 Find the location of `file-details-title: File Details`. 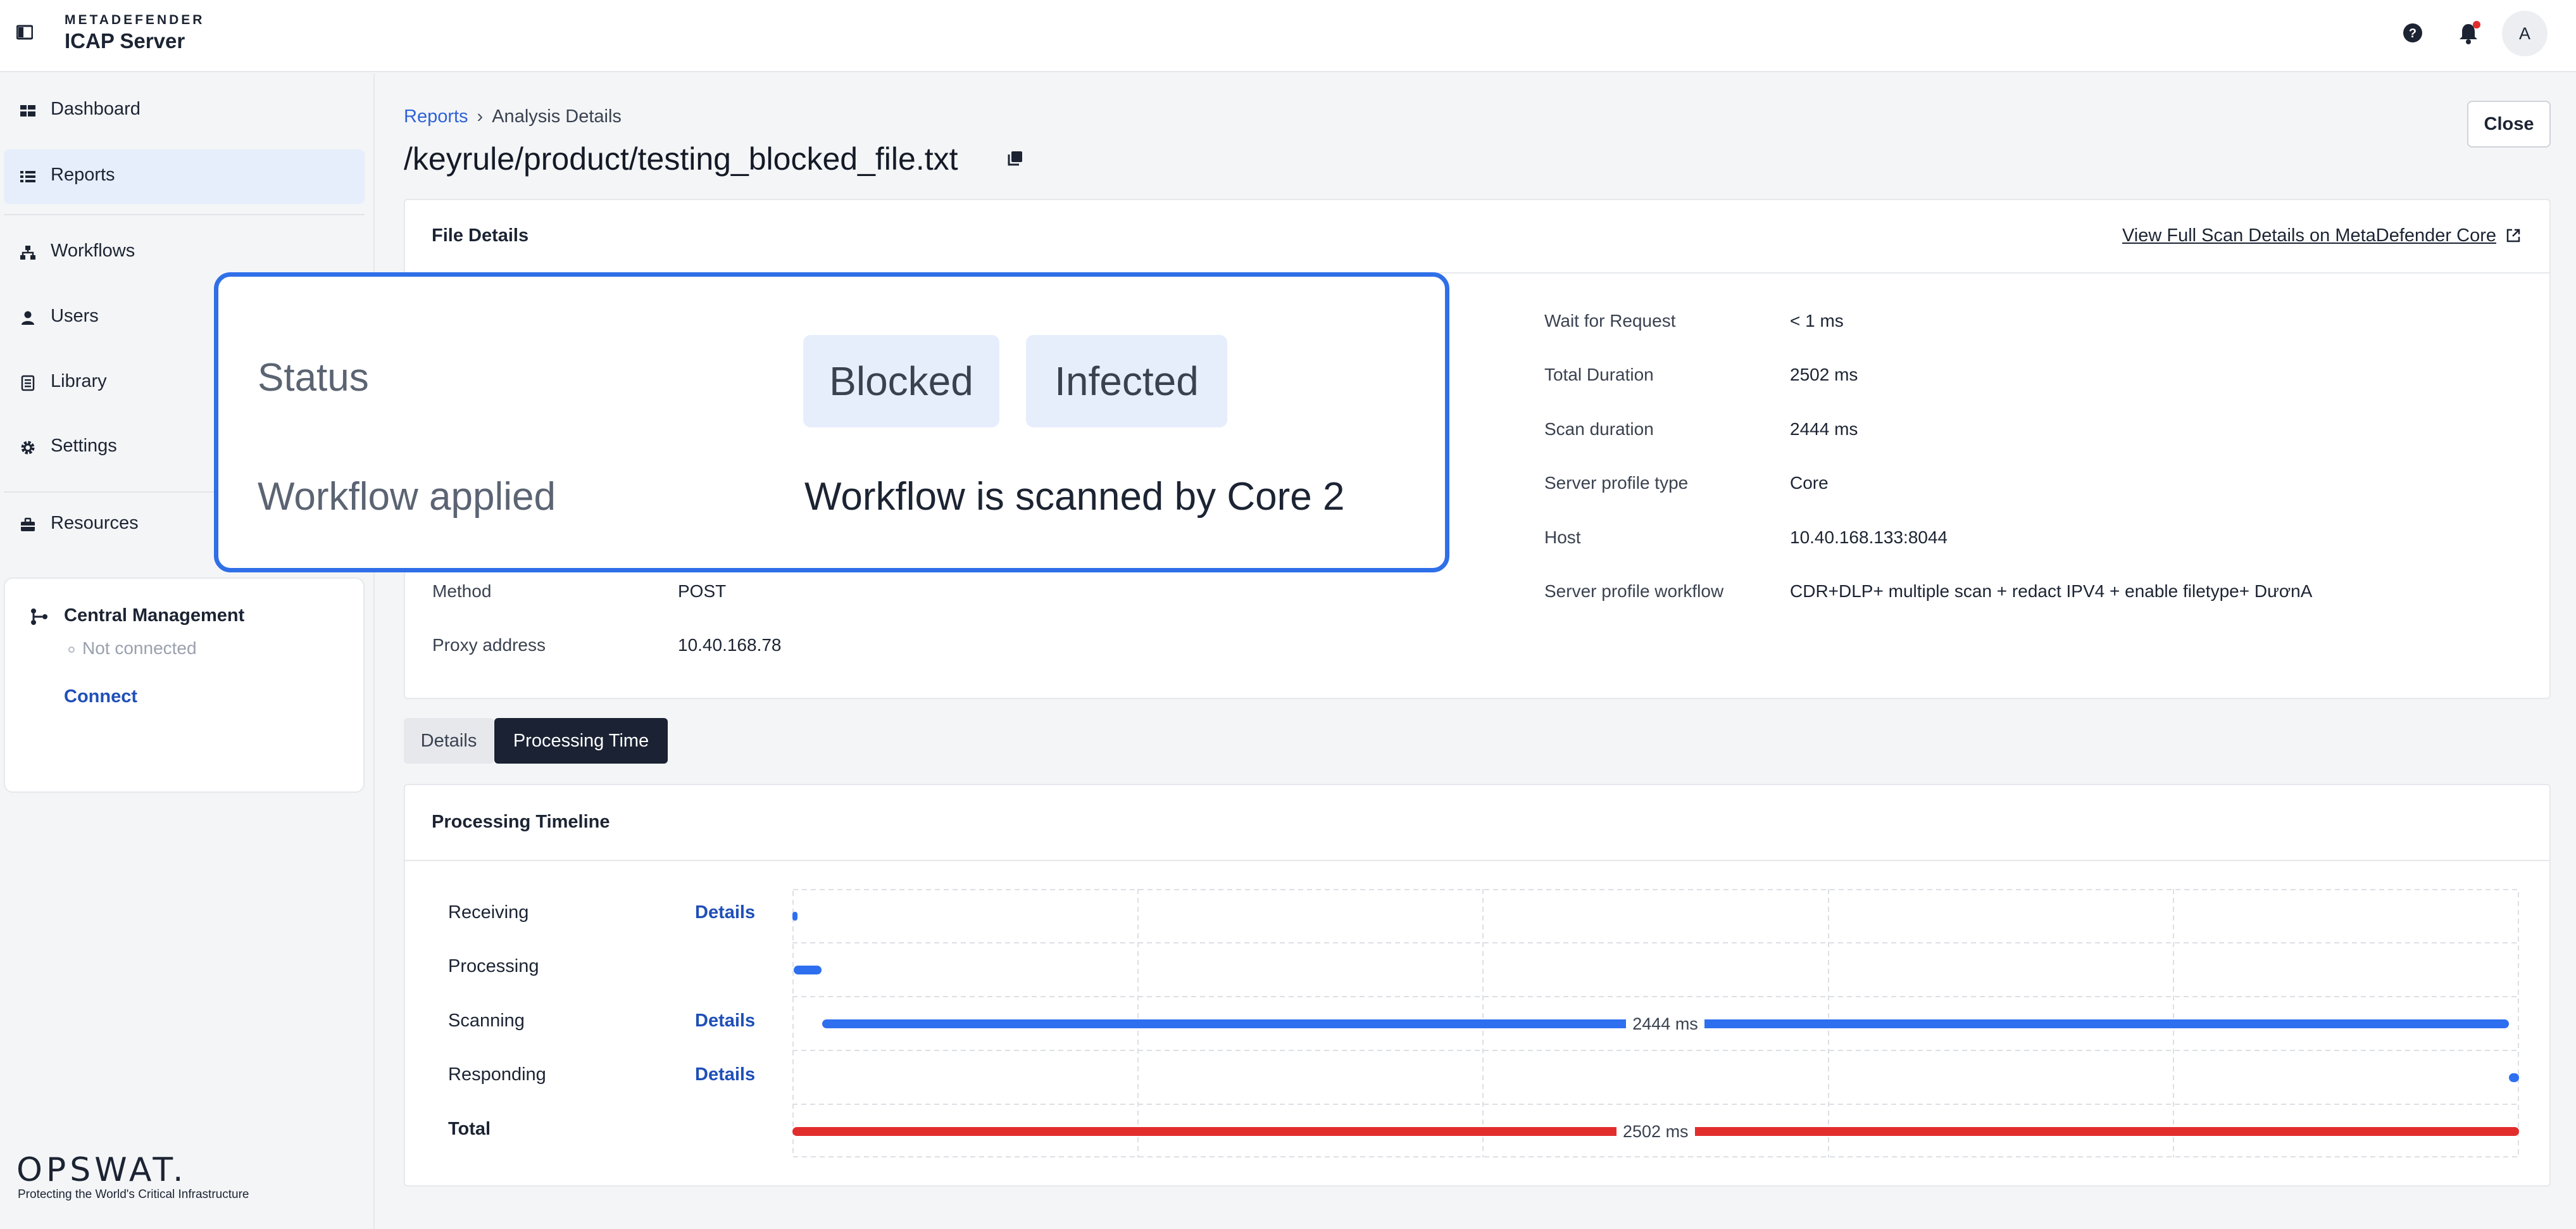

file-details-title: File Details is located at coordinates (481, 236).